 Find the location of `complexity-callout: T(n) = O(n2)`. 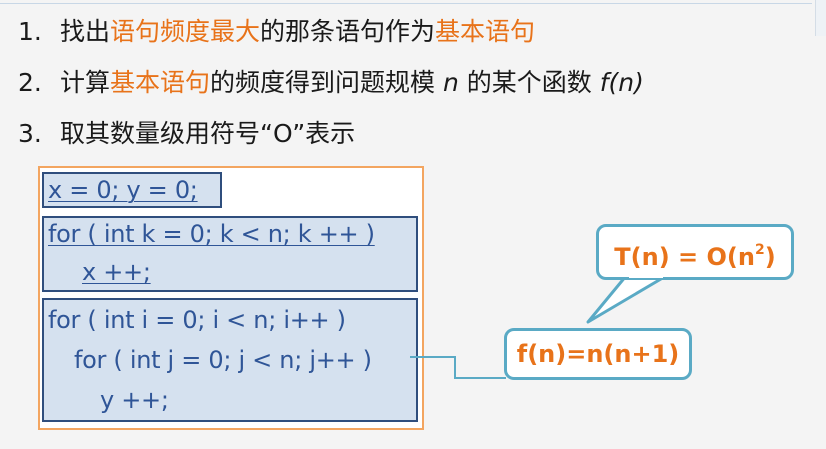

complexity-callout: T(n) = O(n2) is located at coordinates (695, 252).